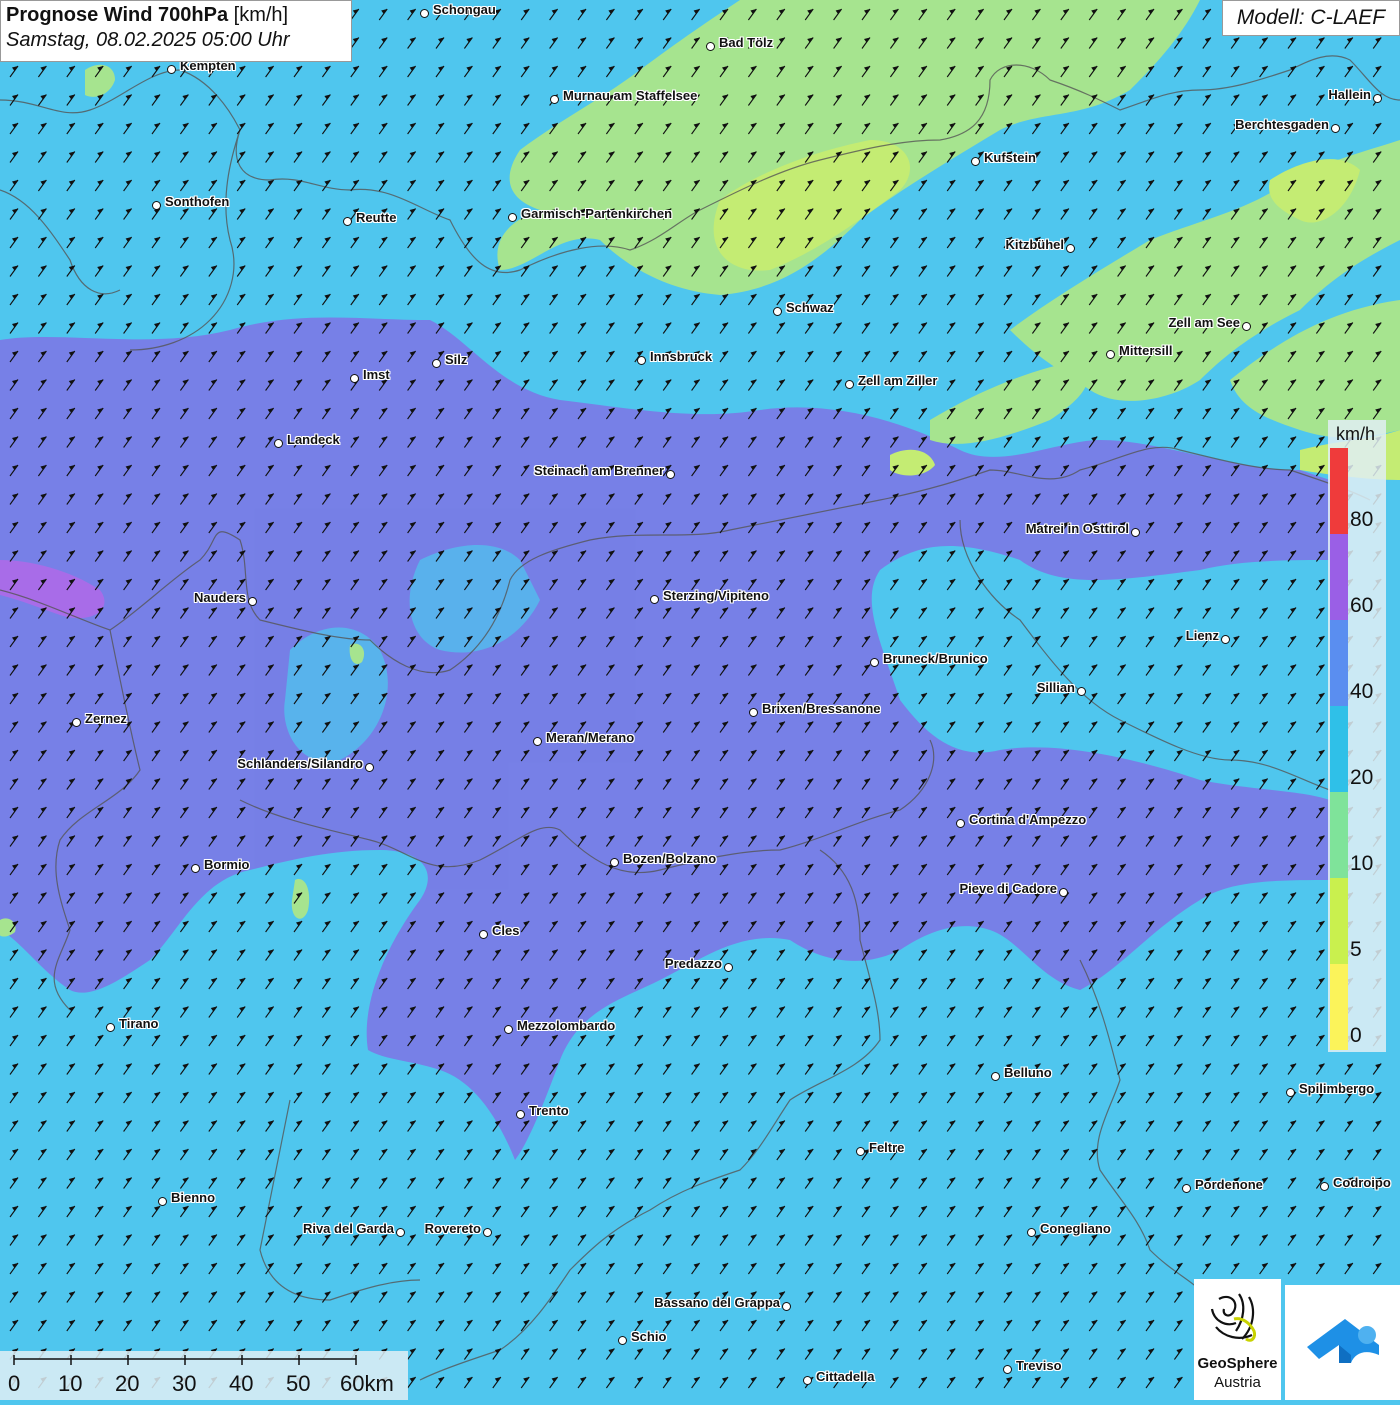 The width and height of the screenshot is (1400, 1405). What do you see at coordinates (1233, 1317) in the screenshot?
I see `geosphere-emblem-icon` at bounding box center [1233, 1317].